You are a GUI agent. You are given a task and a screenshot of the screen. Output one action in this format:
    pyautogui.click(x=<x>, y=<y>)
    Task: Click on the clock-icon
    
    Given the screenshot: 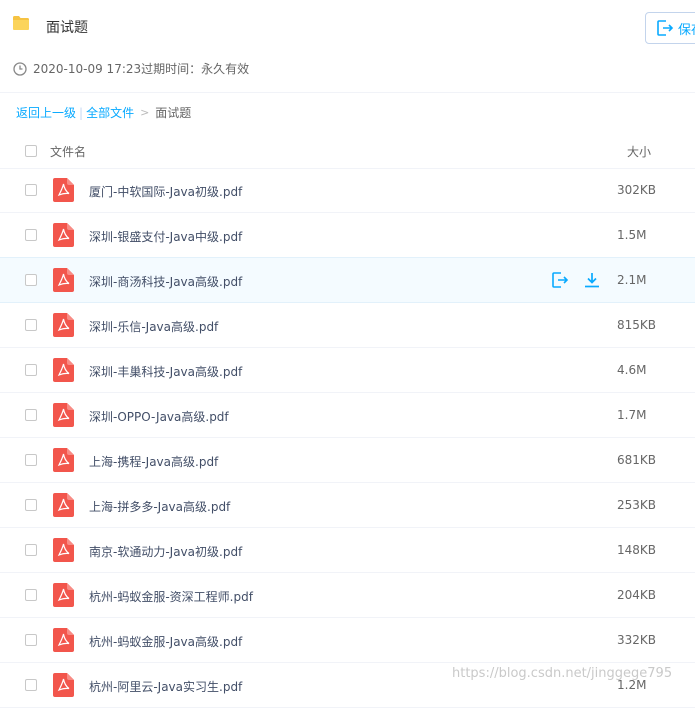 What is the action you would take?
    pyautogui.click(x=20, y=68)
    